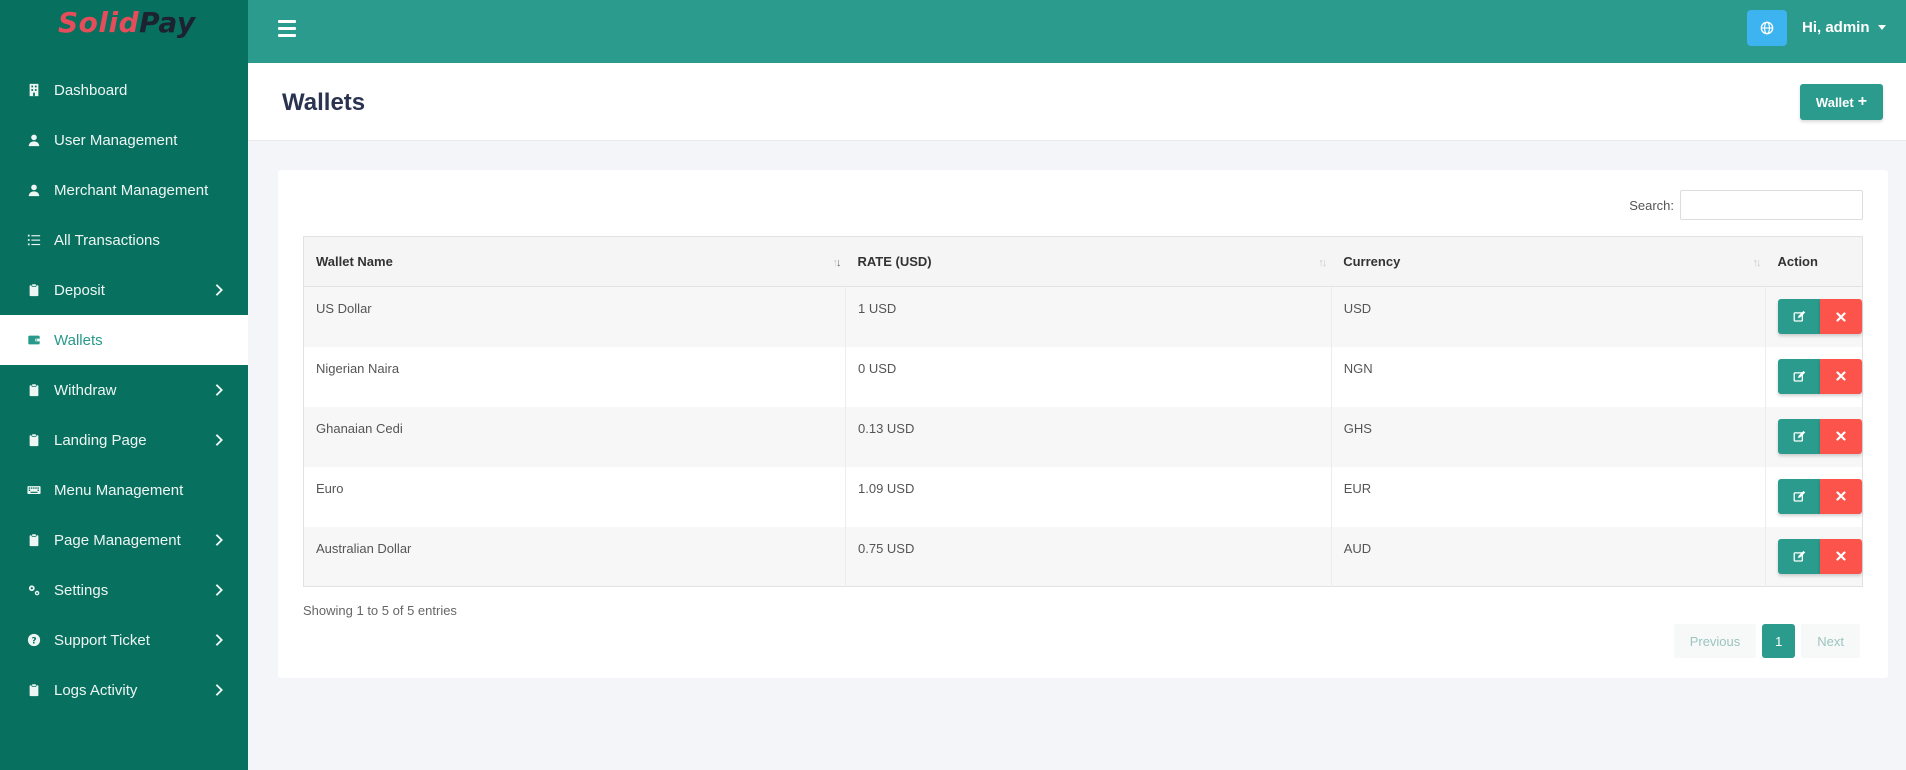 Image resolution: width=1906 pixels, height=770 pixels. Describe the element at coordinates (1549, 376) in the screenshot. I see `currency-cell: NGN` at that location.